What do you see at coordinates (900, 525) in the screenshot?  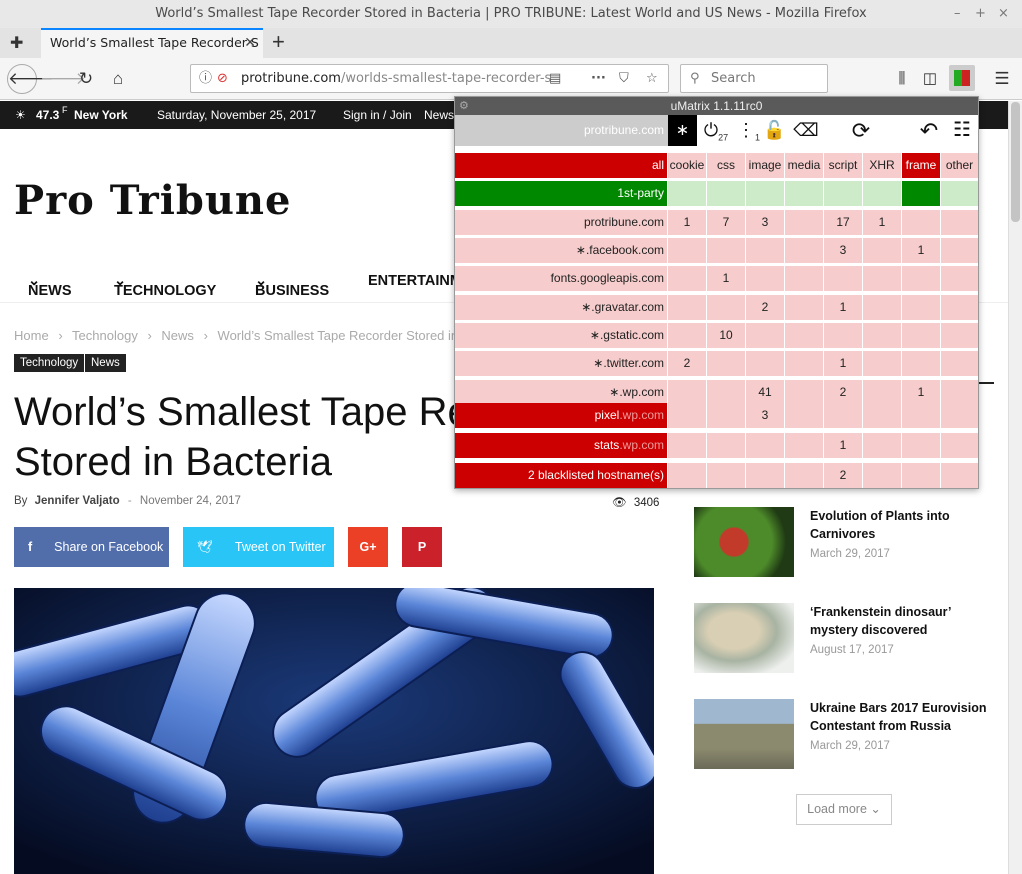 I see `sidebar-article-title: Evolution of Plants into Carnivores` at bounding box center [900, 525].